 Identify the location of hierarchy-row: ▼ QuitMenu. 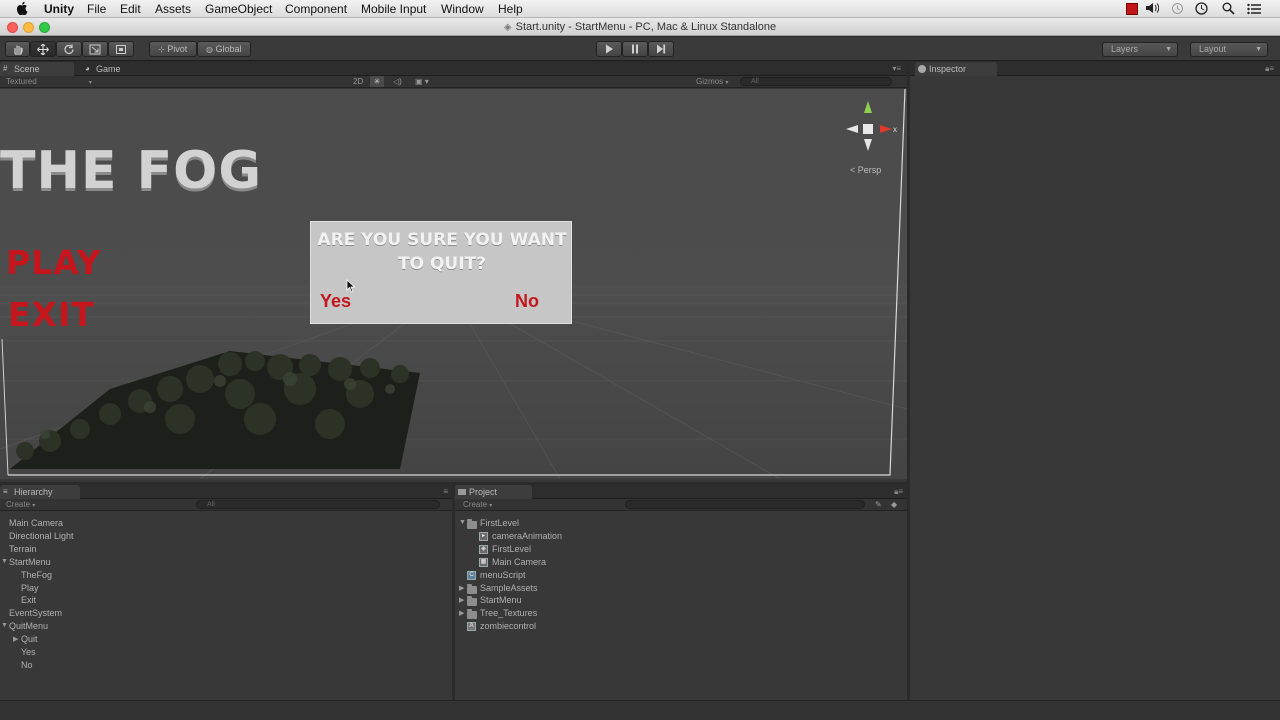
(24, 626).